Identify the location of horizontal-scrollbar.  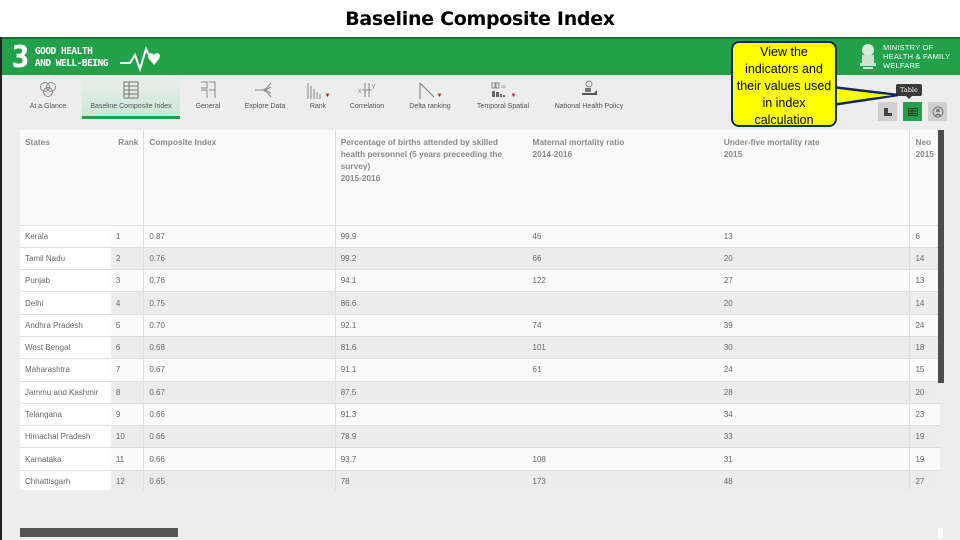
(99, 532).